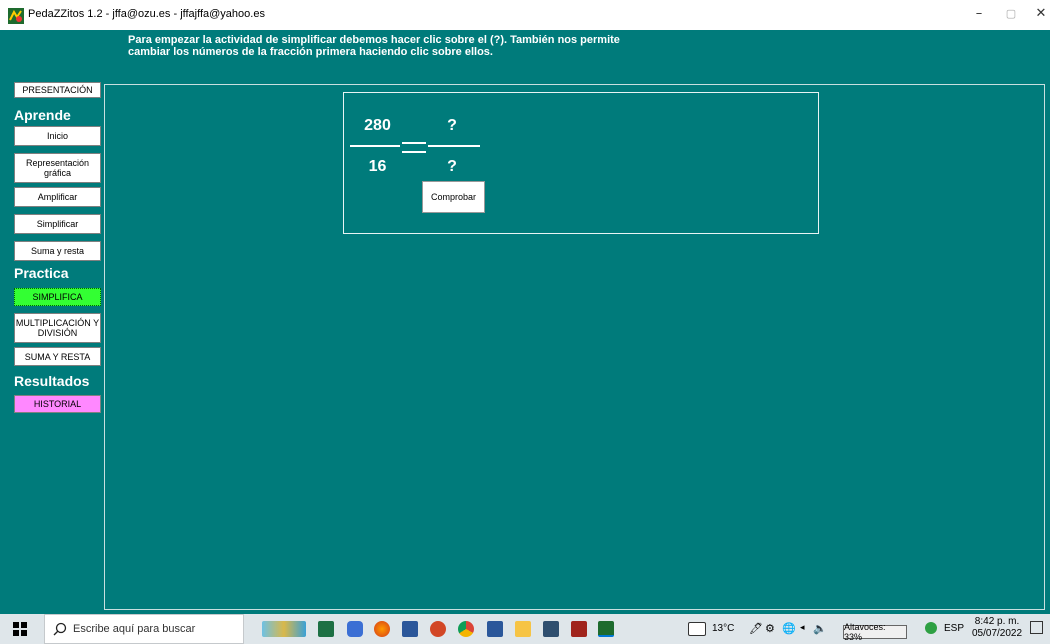 This screenshot has width=1050, height=644. Describe the element at coordinates (57, 356) in the screenshot. I see `suma-y-resta-button: SUMA Y RESTA` at that location.